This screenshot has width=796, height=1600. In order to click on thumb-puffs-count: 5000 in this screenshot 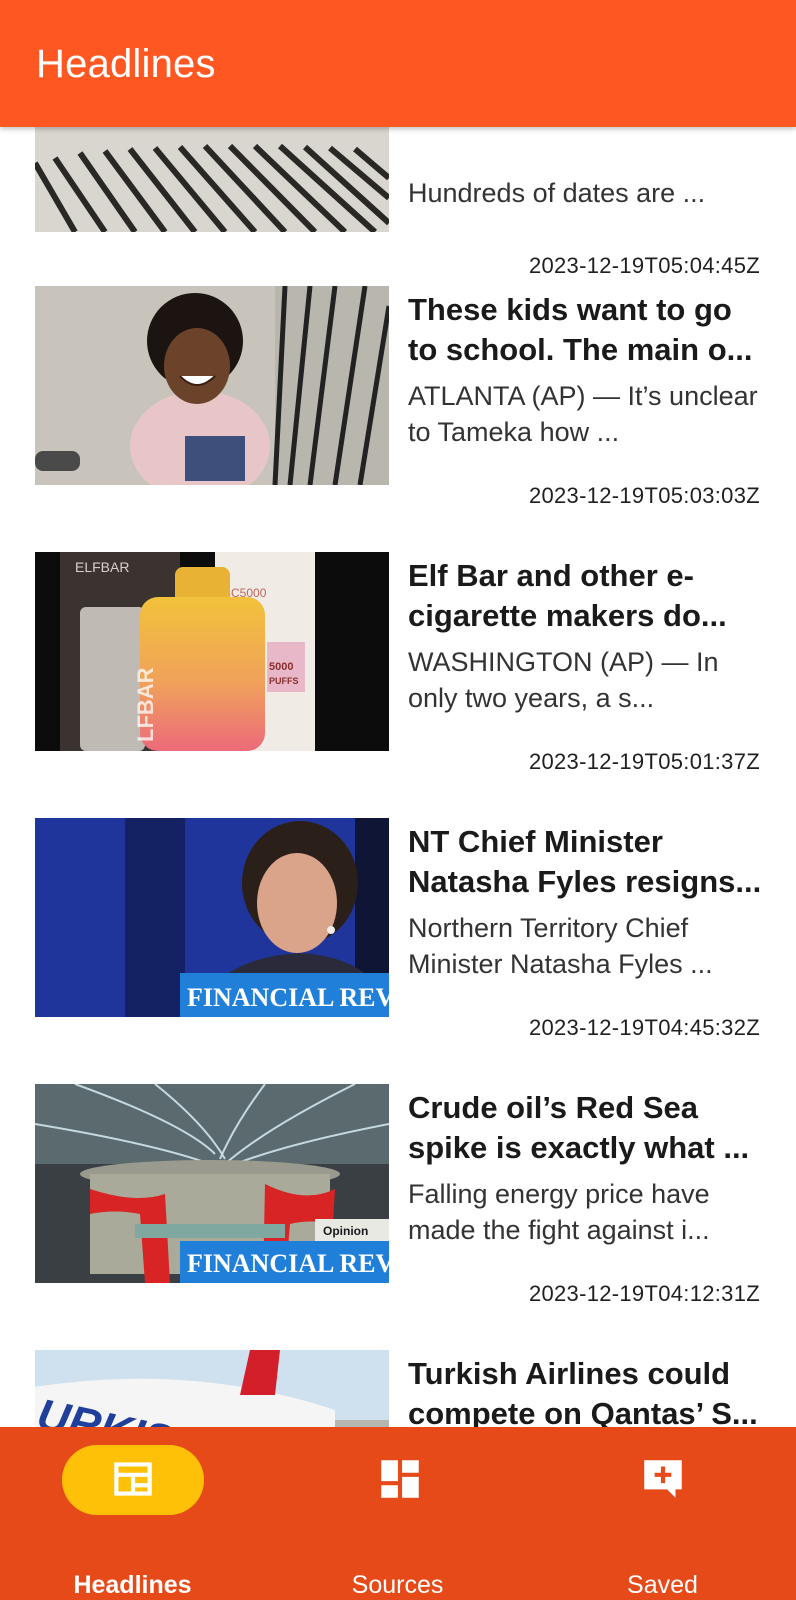, I will do `click(281, 667)`.